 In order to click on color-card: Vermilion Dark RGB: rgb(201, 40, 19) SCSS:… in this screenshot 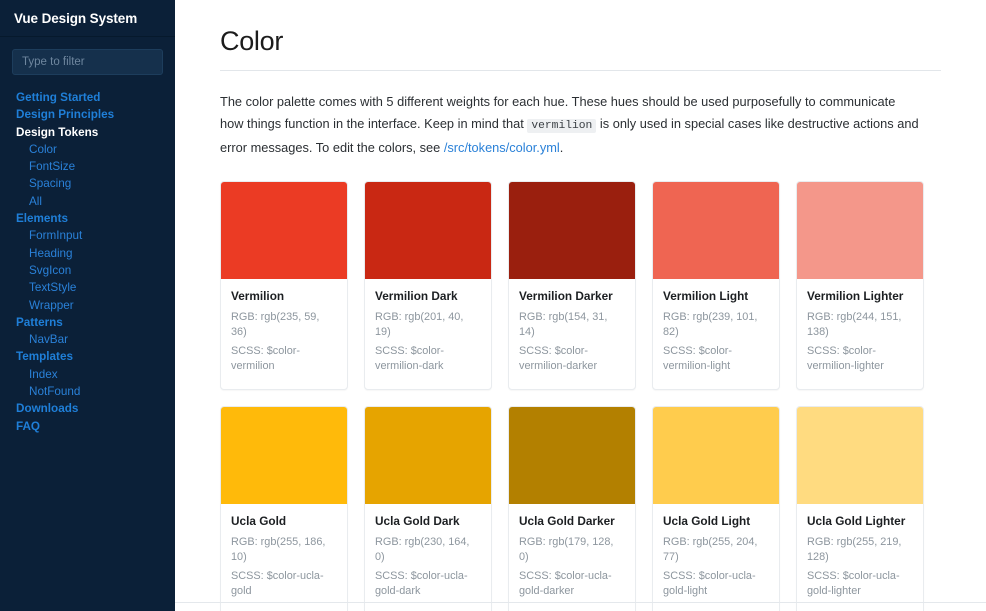, I will do `click(428, 285)`.